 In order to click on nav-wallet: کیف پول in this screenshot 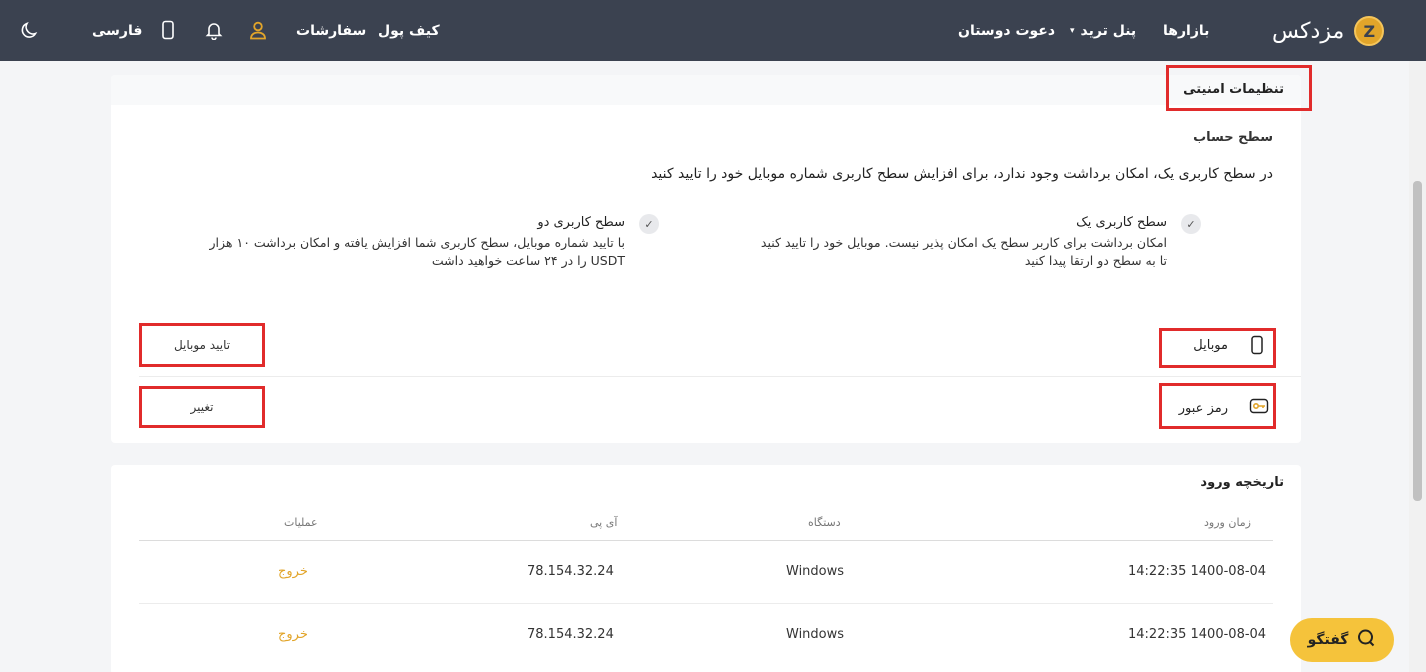, I will do `click(409, 30)`.